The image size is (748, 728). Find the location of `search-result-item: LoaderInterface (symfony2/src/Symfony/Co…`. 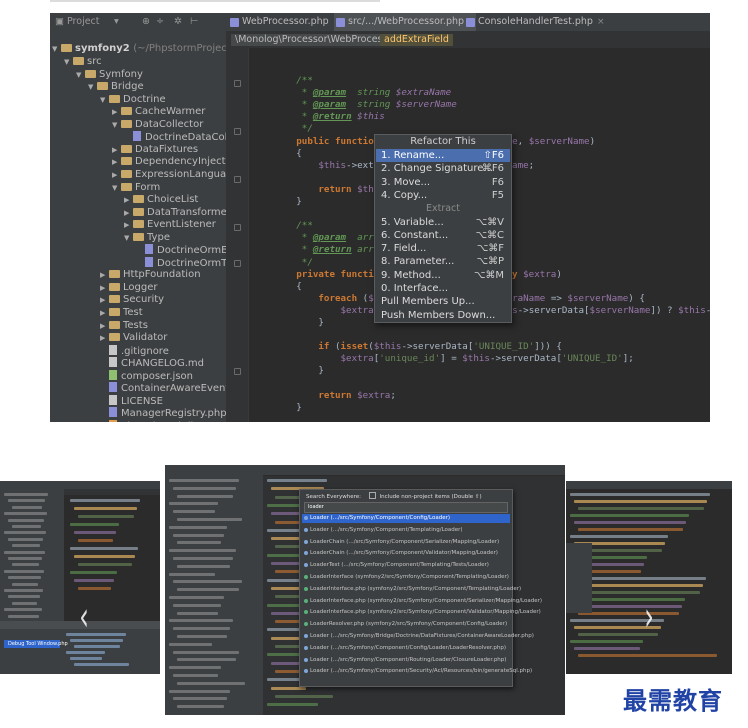

search-result-item: LoaderInterface (symfony2/src/Symfony/Co… is located at coordinates (406, 577).